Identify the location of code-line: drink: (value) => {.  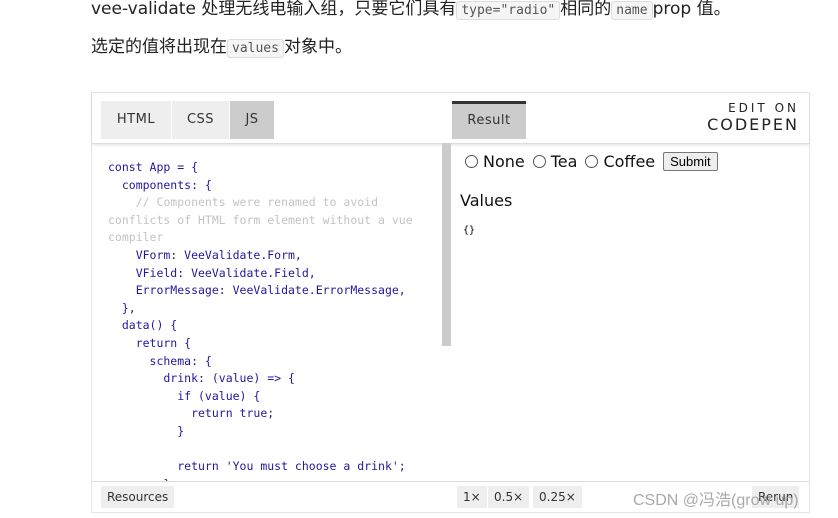
(201, 378).